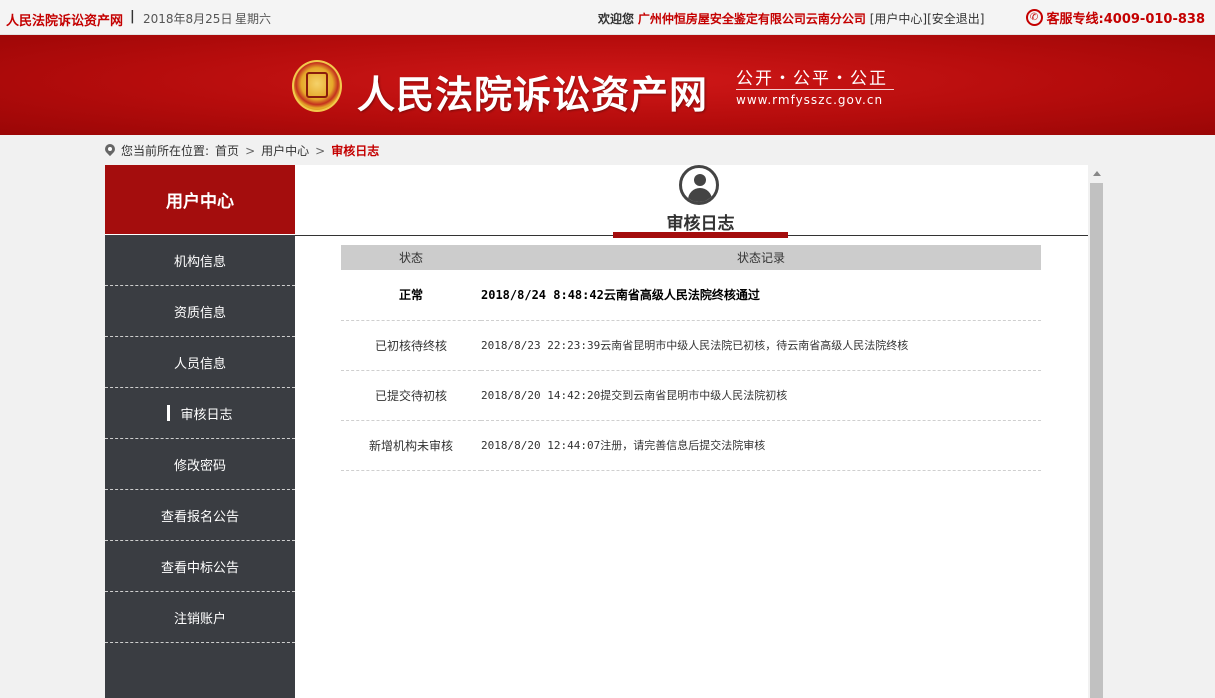 Image resolution: width=1215 pixels, height=698 pixels. What do you see at coordinates (616, 19) in the screenshot?
I see `welcome-label: 欢迎您` at bounding box center [616, 19].